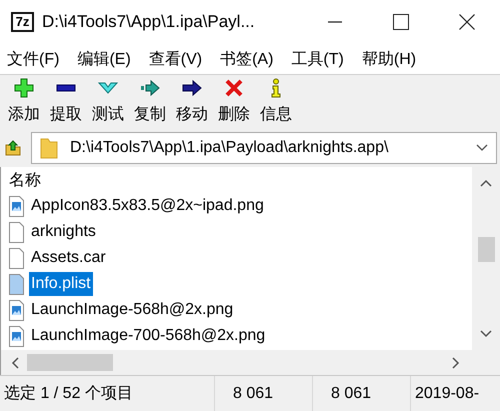 This screenshot has height=411, width=500. I want to click on dotted-arrow-right-icon, so click(150, 88).